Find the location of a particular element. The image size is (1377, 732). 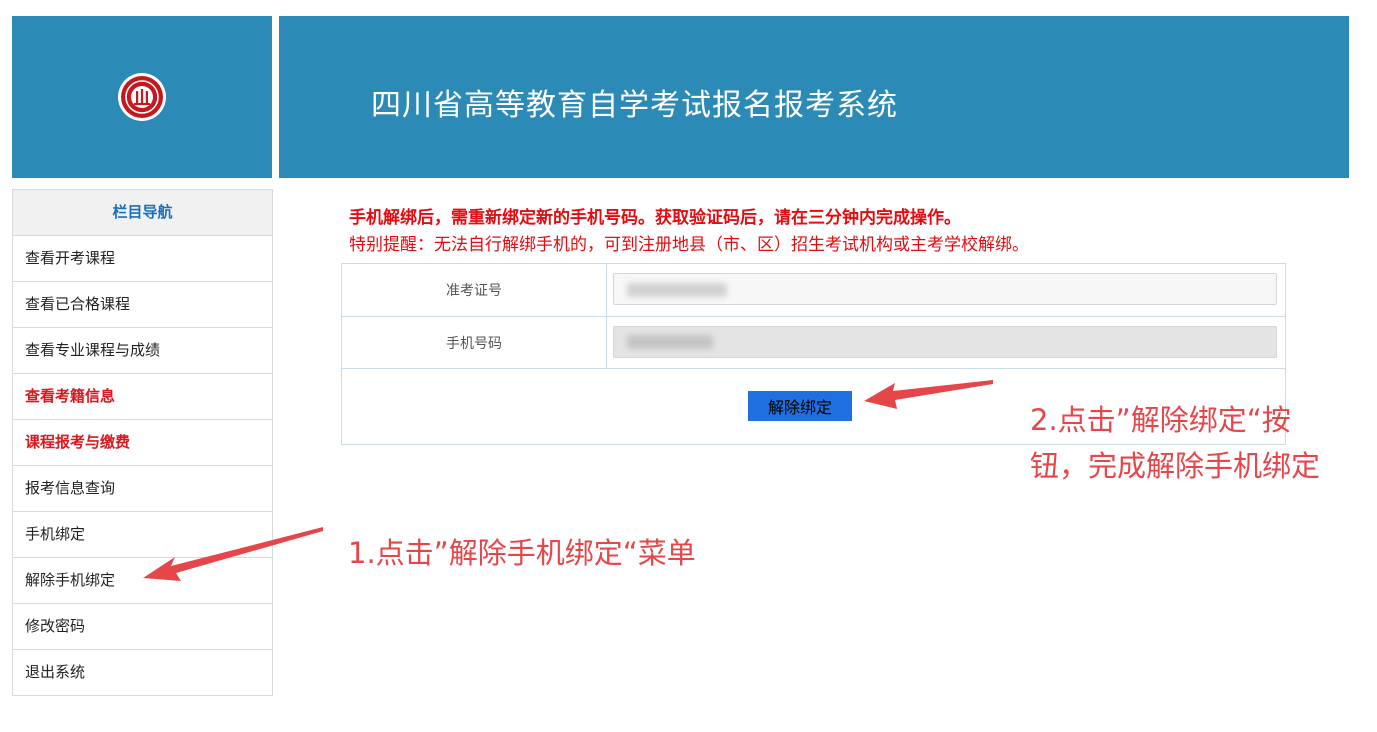

arrow-to-sidebar-icon is located at coordinates (233, 554).